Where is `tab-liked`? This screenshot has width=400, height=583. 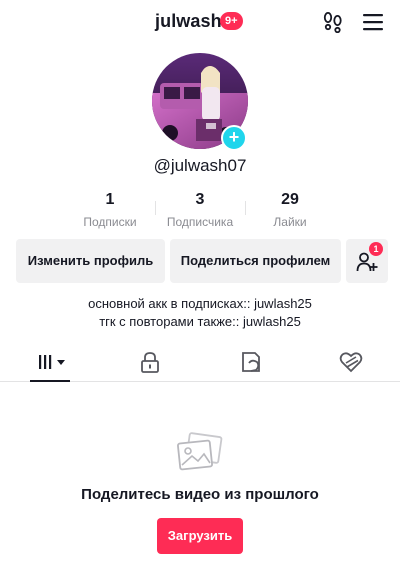
tab-liked is located at coordinates (351, 363).